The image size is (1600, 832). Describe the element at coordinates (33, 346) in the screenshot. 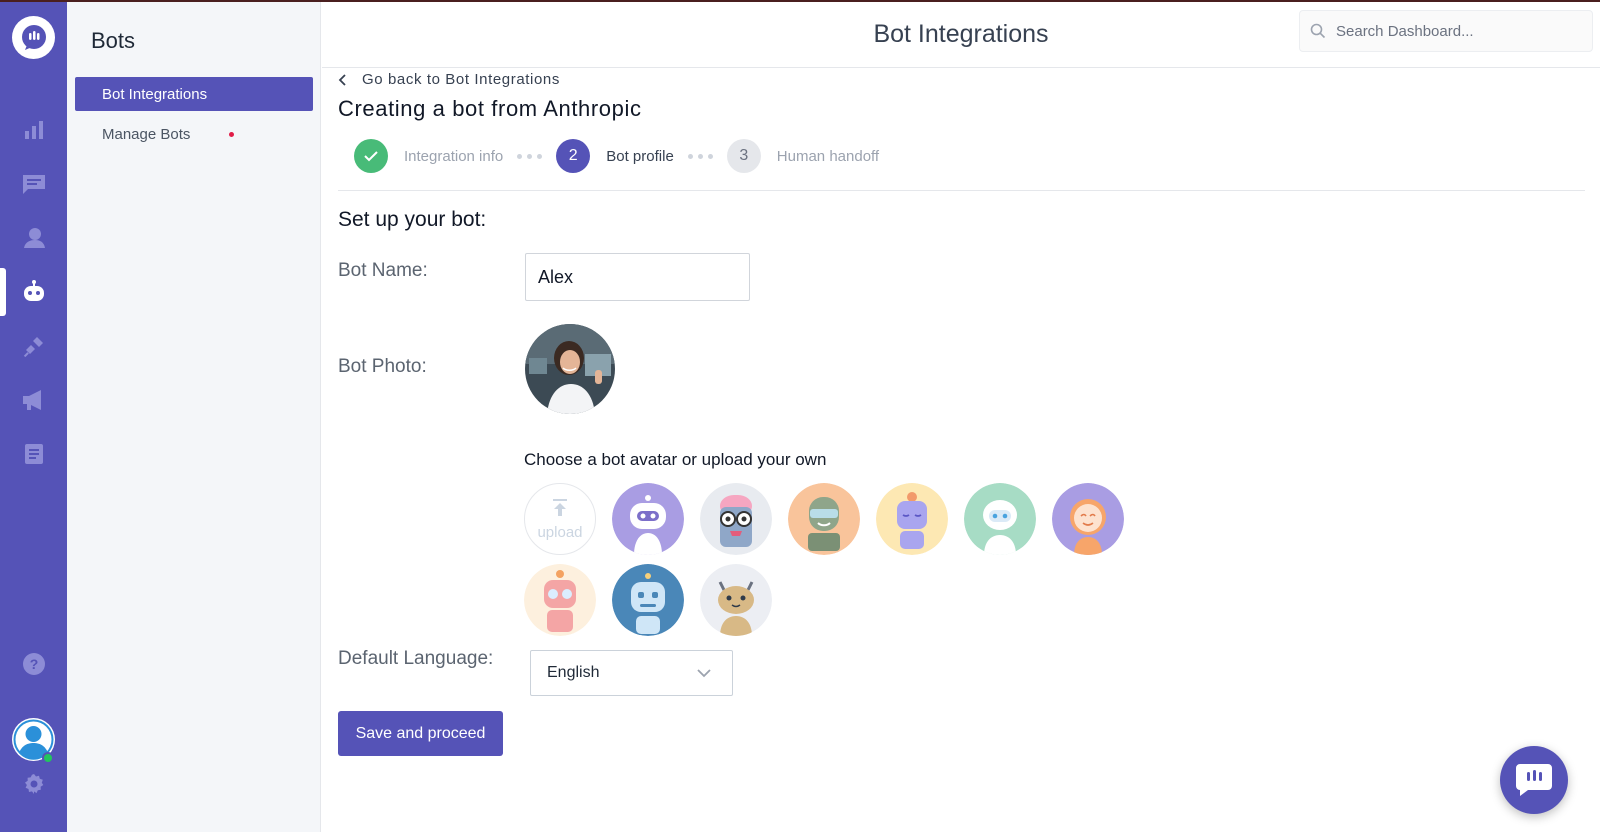

I see `integrations-icon` at that location.